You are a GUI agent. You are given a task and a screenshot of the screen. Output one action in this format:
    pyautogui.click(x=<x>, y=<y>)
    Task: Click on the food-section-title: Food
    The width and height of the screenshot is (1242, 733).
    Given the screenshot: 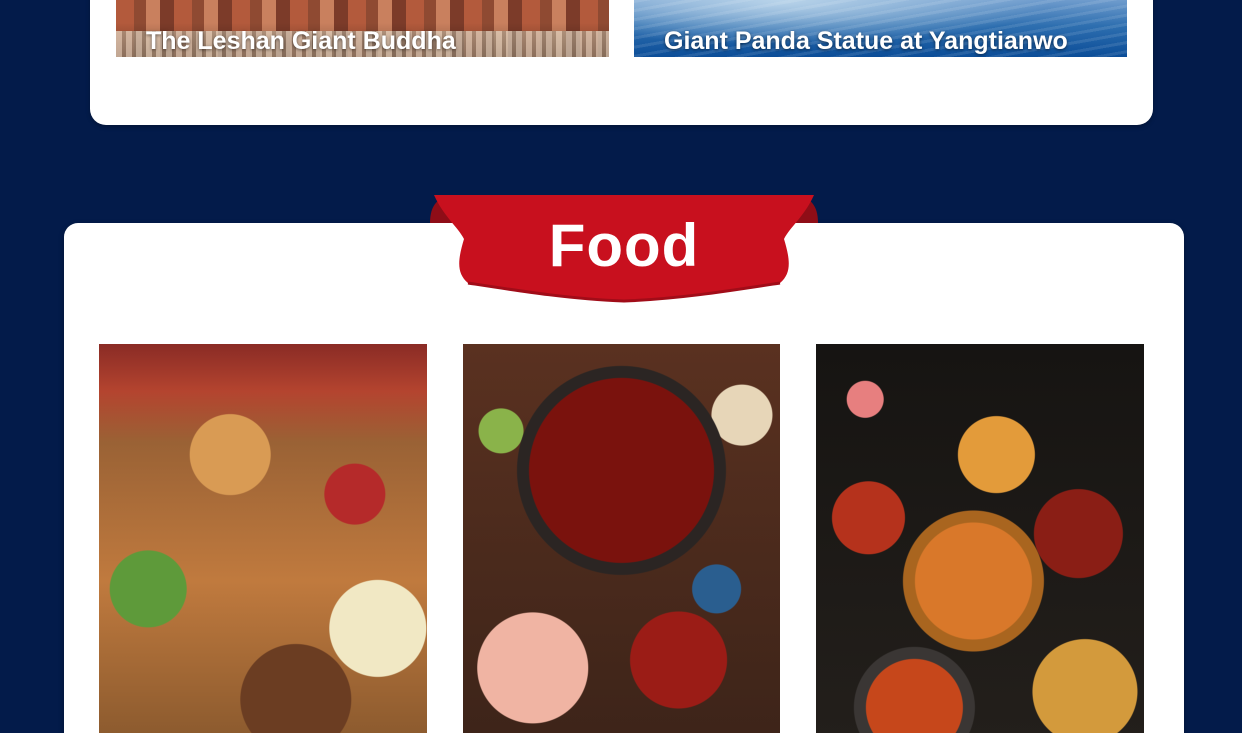 What is the action you would take?
    pyautogui.click(x=624, y=245)
    